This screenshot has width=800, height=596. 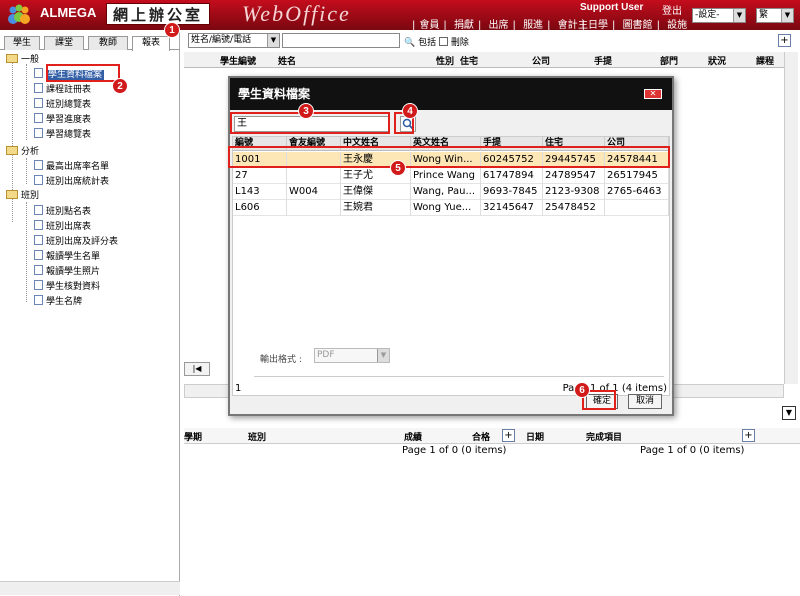 What do you see at coordinates (443, 41) in the screenshot?
I see `include-deleted-checkbox` at bounding box center [443, 41].